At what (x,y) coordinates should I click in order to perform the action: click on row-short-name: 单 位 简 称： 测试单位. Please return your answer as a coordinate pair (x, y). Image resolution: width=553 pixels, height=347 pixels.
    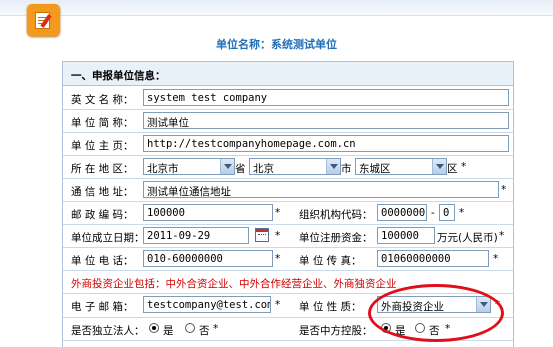
    Looking at the image, I should click on (288, 121).